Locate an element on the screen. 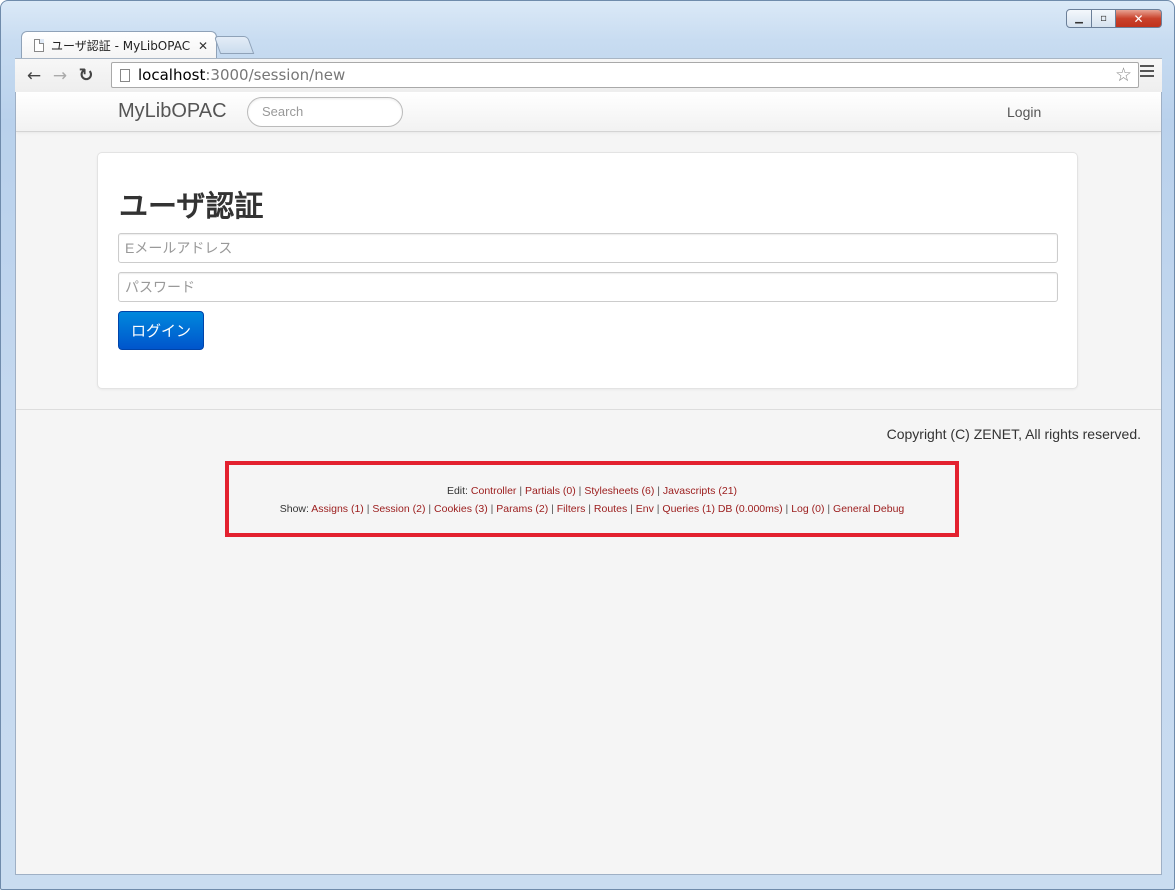 The height and width of the screenshot is (890, 1175). new-tab-button is located at coordinates (234, 45).